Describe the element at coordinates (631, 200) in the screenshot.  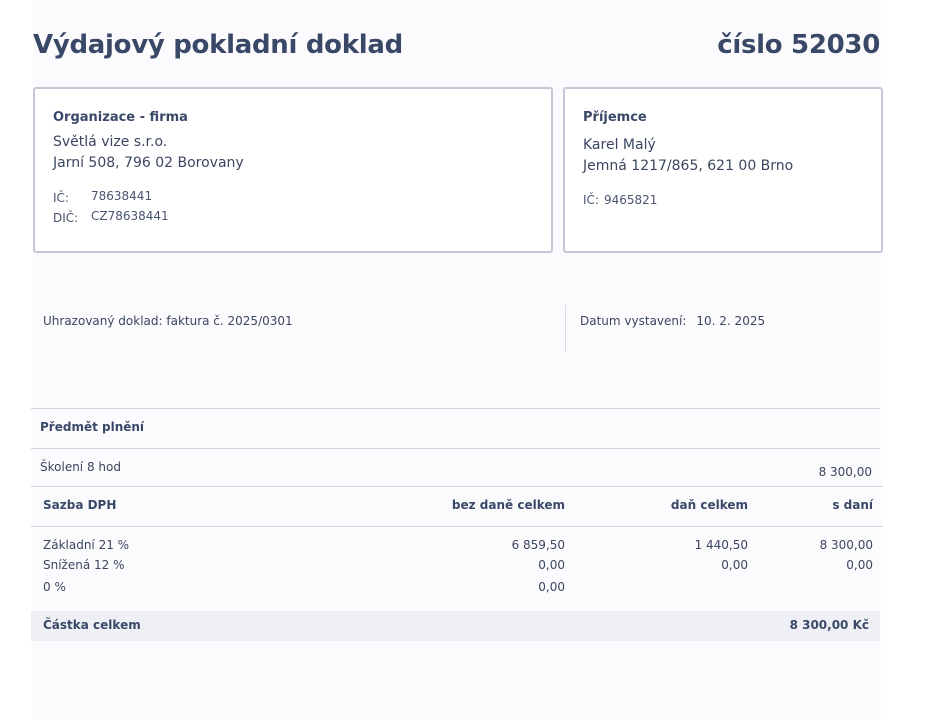
I see `recipient-ic: 9465821` at that location.